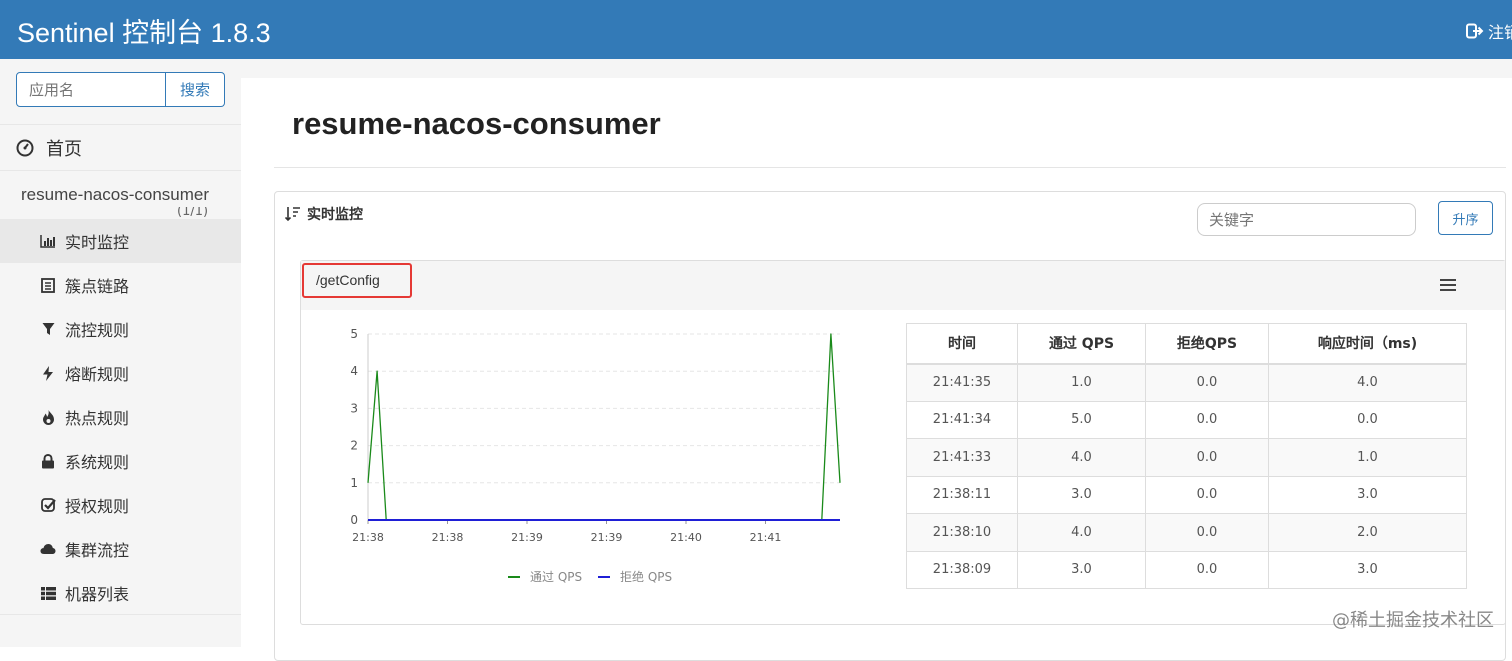 Image resolution: width=1512 pixels, height=661 pixels. What do you see at coordinates (962, 457) in the screenshot?
I see `cell-time: 21:41:33` at bounding box center [962, 457].